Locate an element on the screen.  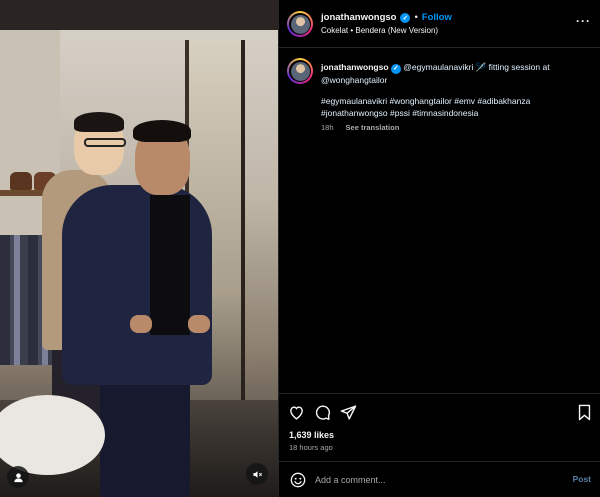
author-username: jonathanwongso is located at coordinates (358, 17).